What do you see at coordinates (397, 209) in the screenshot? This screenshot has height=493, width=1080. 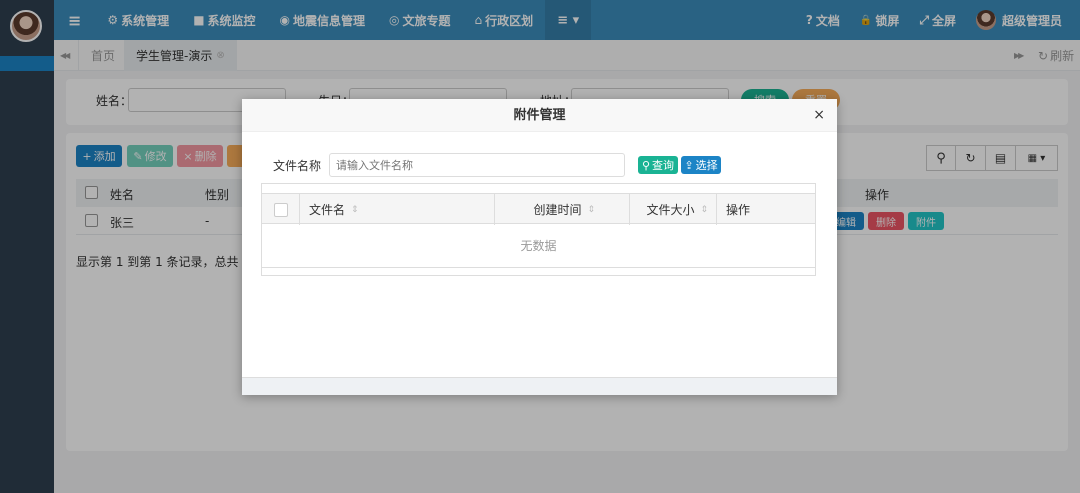 I see `col-file-name: 文件名 ⇕` at bounding box center [397, 209].